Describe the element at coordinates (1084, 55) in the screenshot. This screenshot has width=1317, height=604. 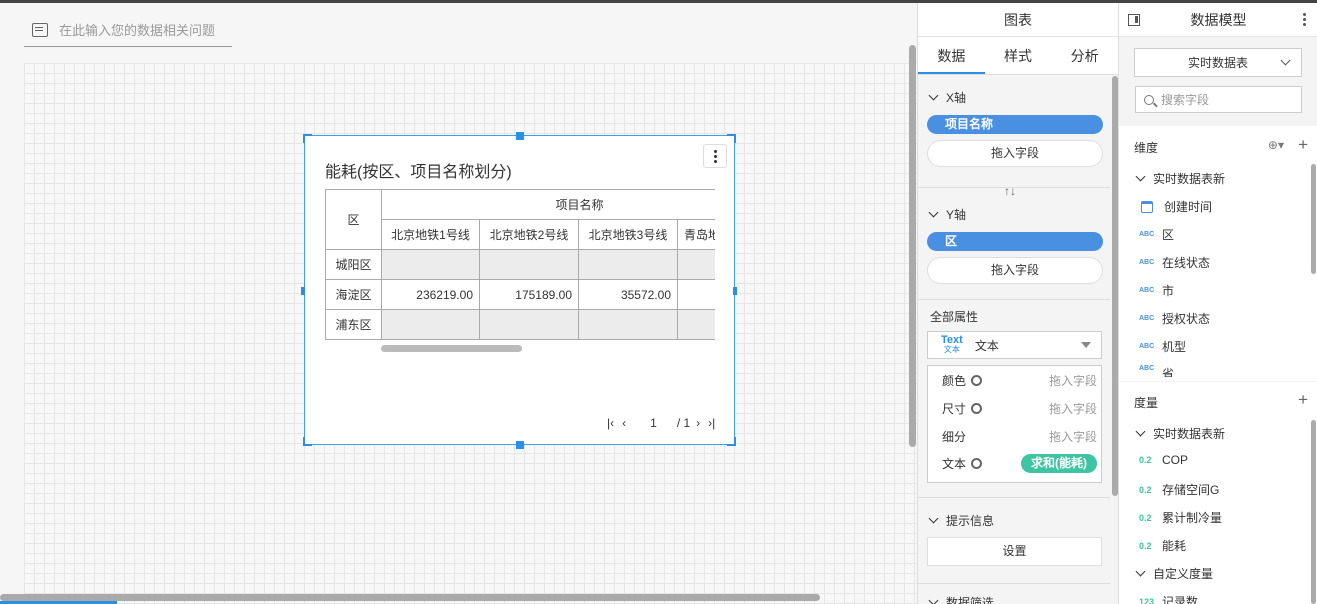
I see `tab-analysis: 分析` at that location.